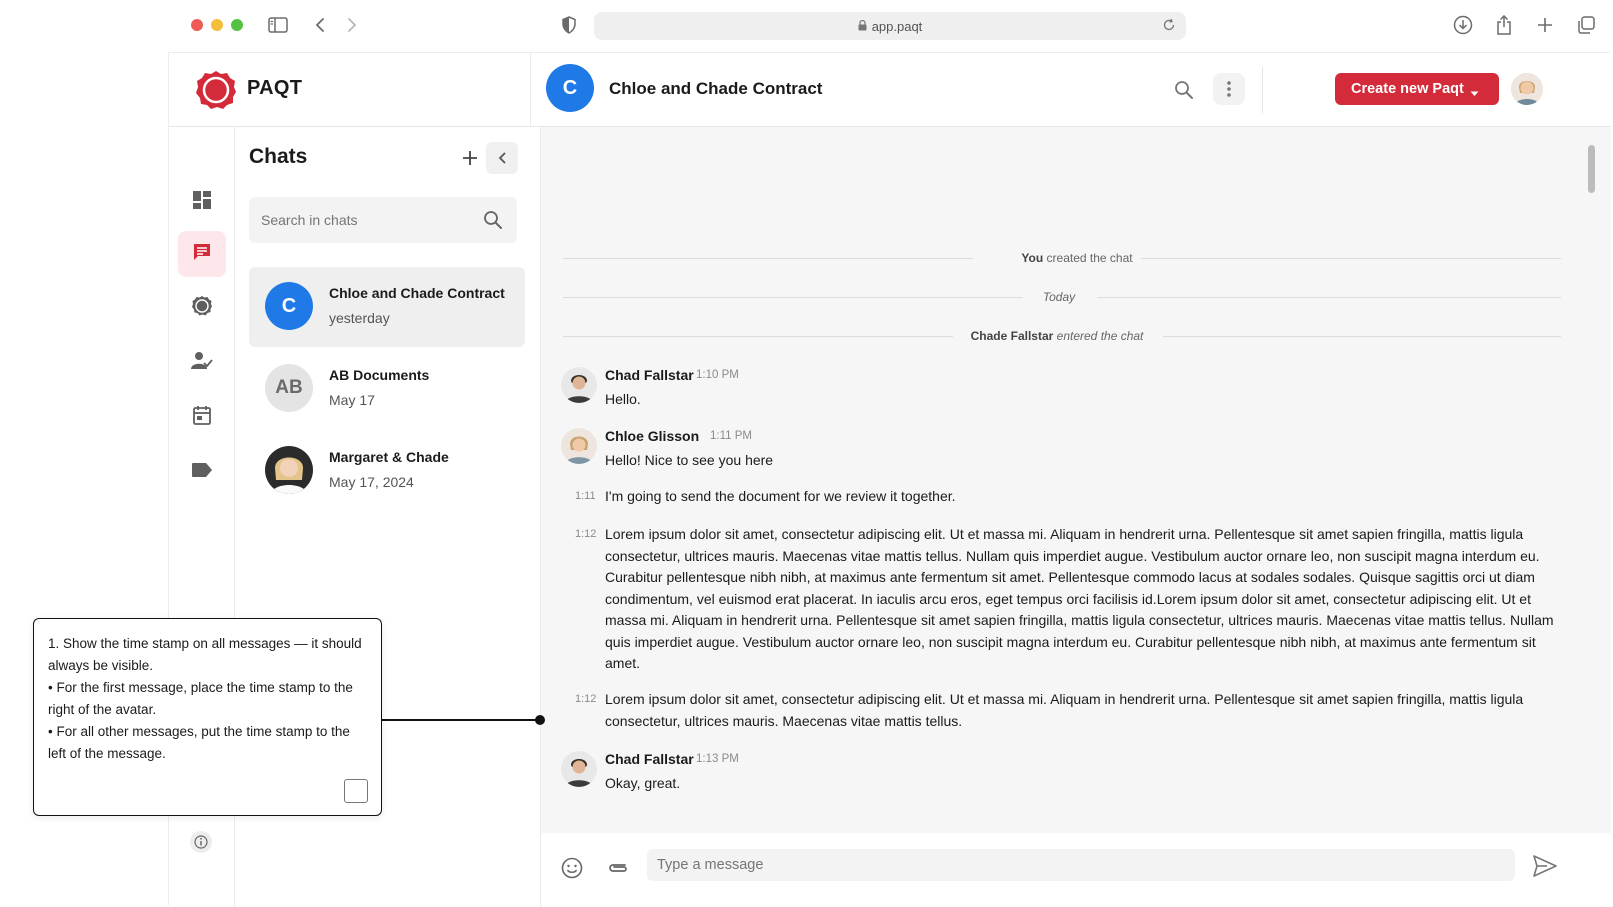 The image size is (1613, 907). What do you see at coordinates (502, 158) in the screenshot?
I see `collapse-panel-icon` at bounding box center [502, 158].